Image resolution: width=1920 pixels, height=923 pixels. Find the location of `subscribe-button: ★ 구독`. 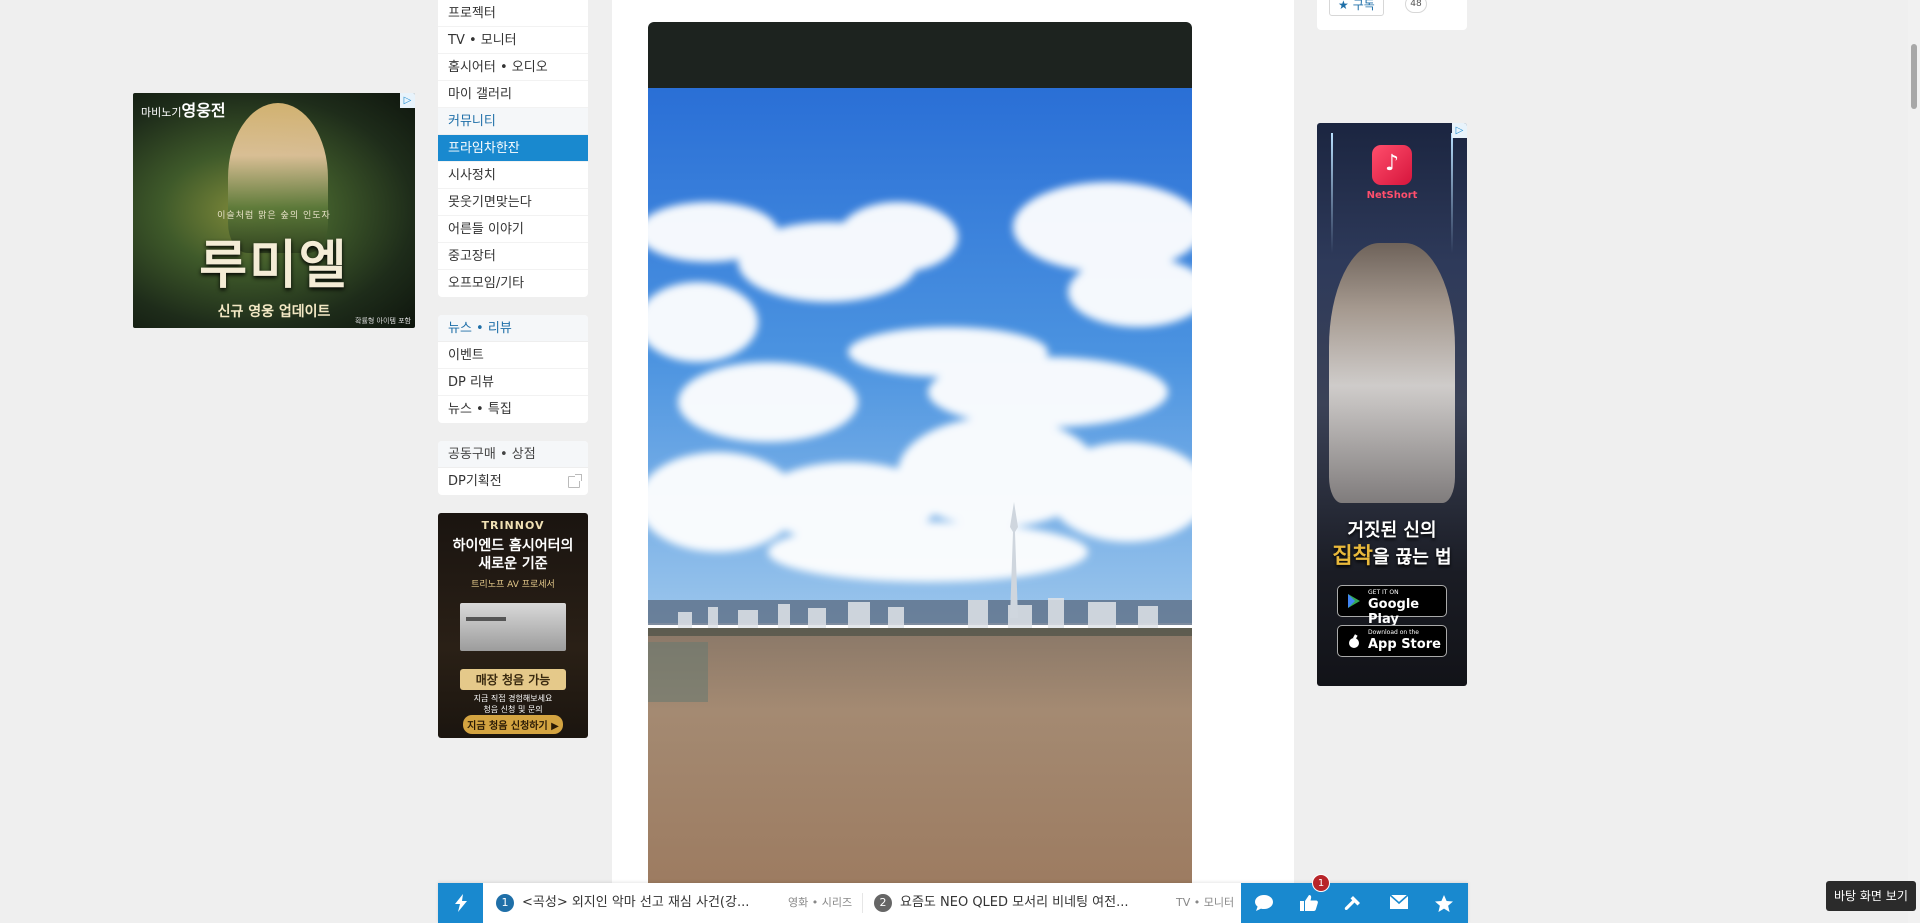

subscribe-button: ★ 구독 is located at coordinates (1356, 8).